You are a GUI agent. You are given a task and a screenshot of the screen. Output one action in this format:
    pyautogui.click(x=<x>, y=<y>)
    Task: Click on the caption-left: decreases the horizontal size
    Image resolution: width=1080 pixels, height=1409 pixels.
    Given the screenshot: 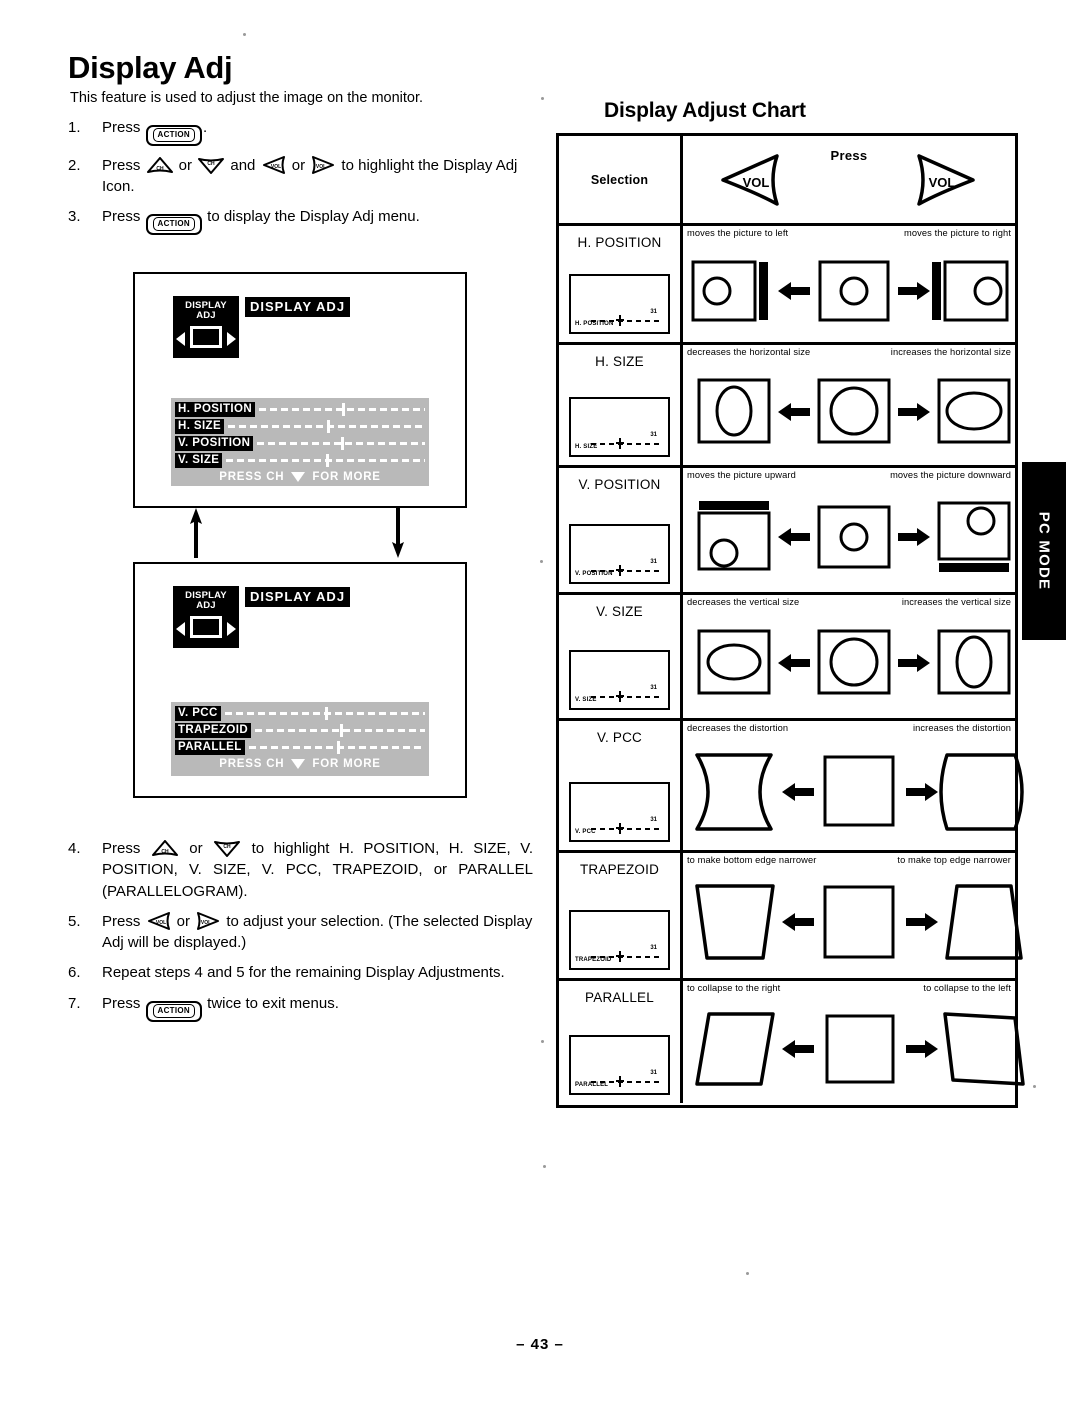 What is the action you would take?
    pyautogui.click(x=749, y=352)
    